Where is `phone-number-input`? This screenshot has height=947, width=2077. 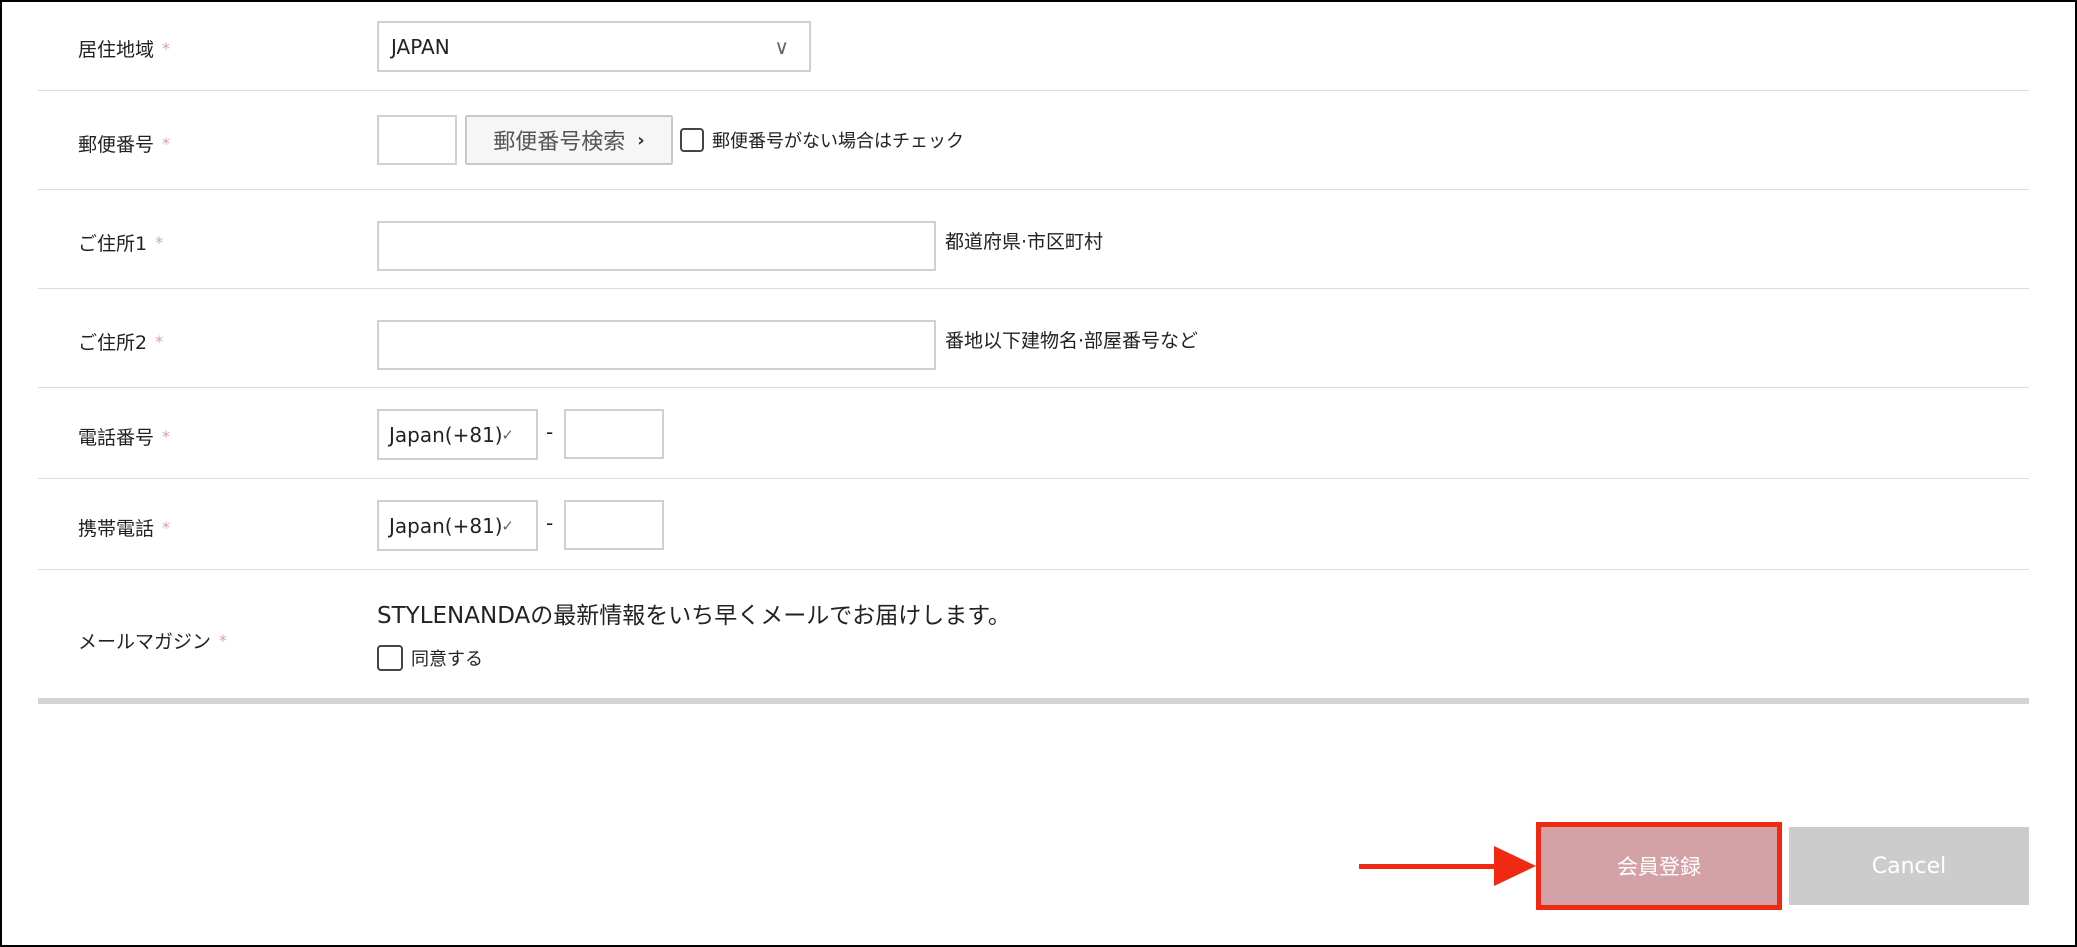
phone-number-input is located at coordinates (614, 434).